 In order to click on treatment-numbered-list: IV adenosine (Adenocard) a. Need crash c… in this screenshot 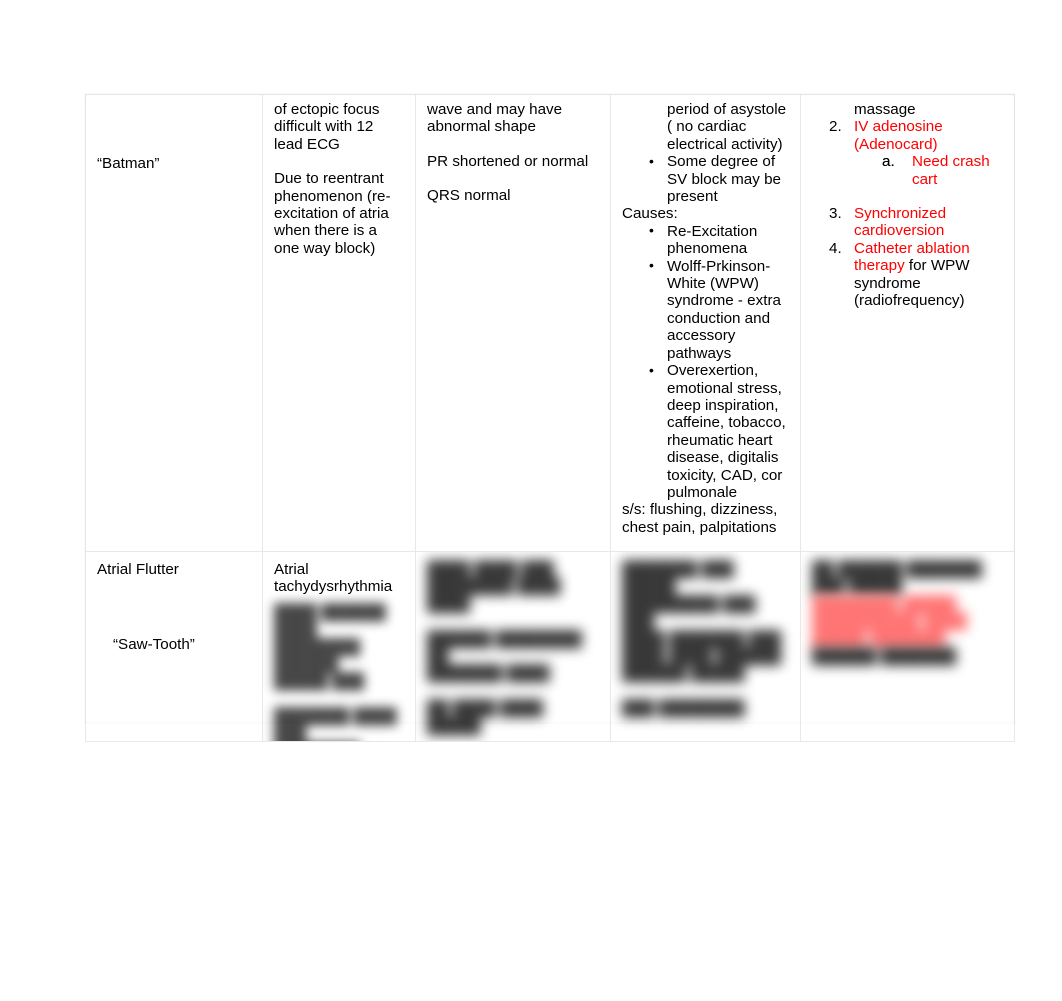, I will do `click(908, 213)`.